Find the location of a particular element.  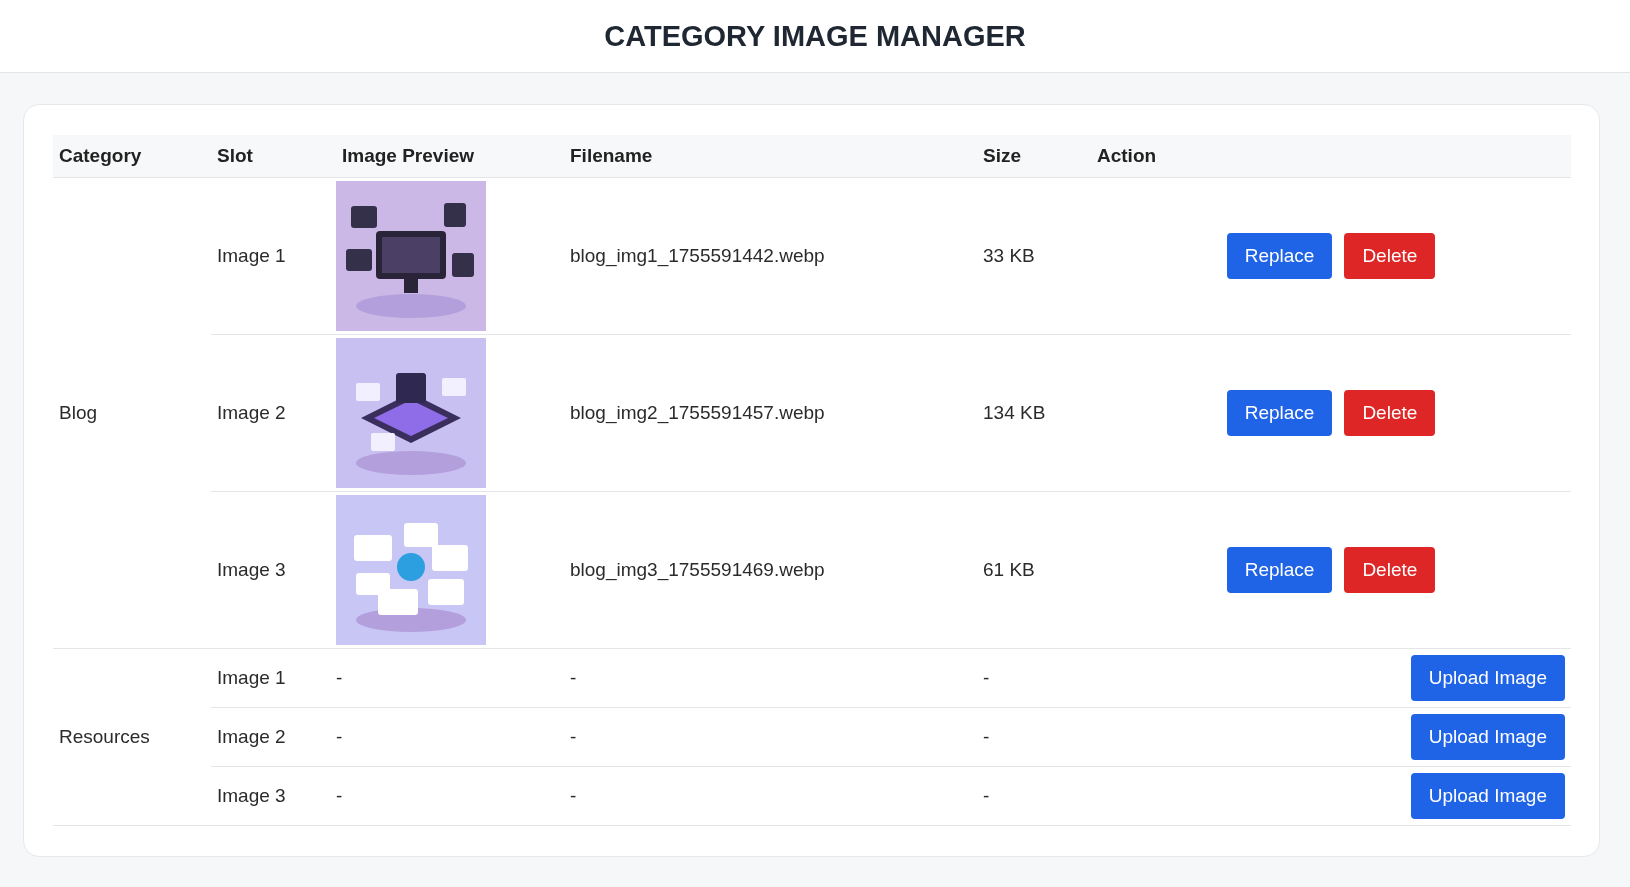

column-header: Image Preview is located at coordinates (408, 155).